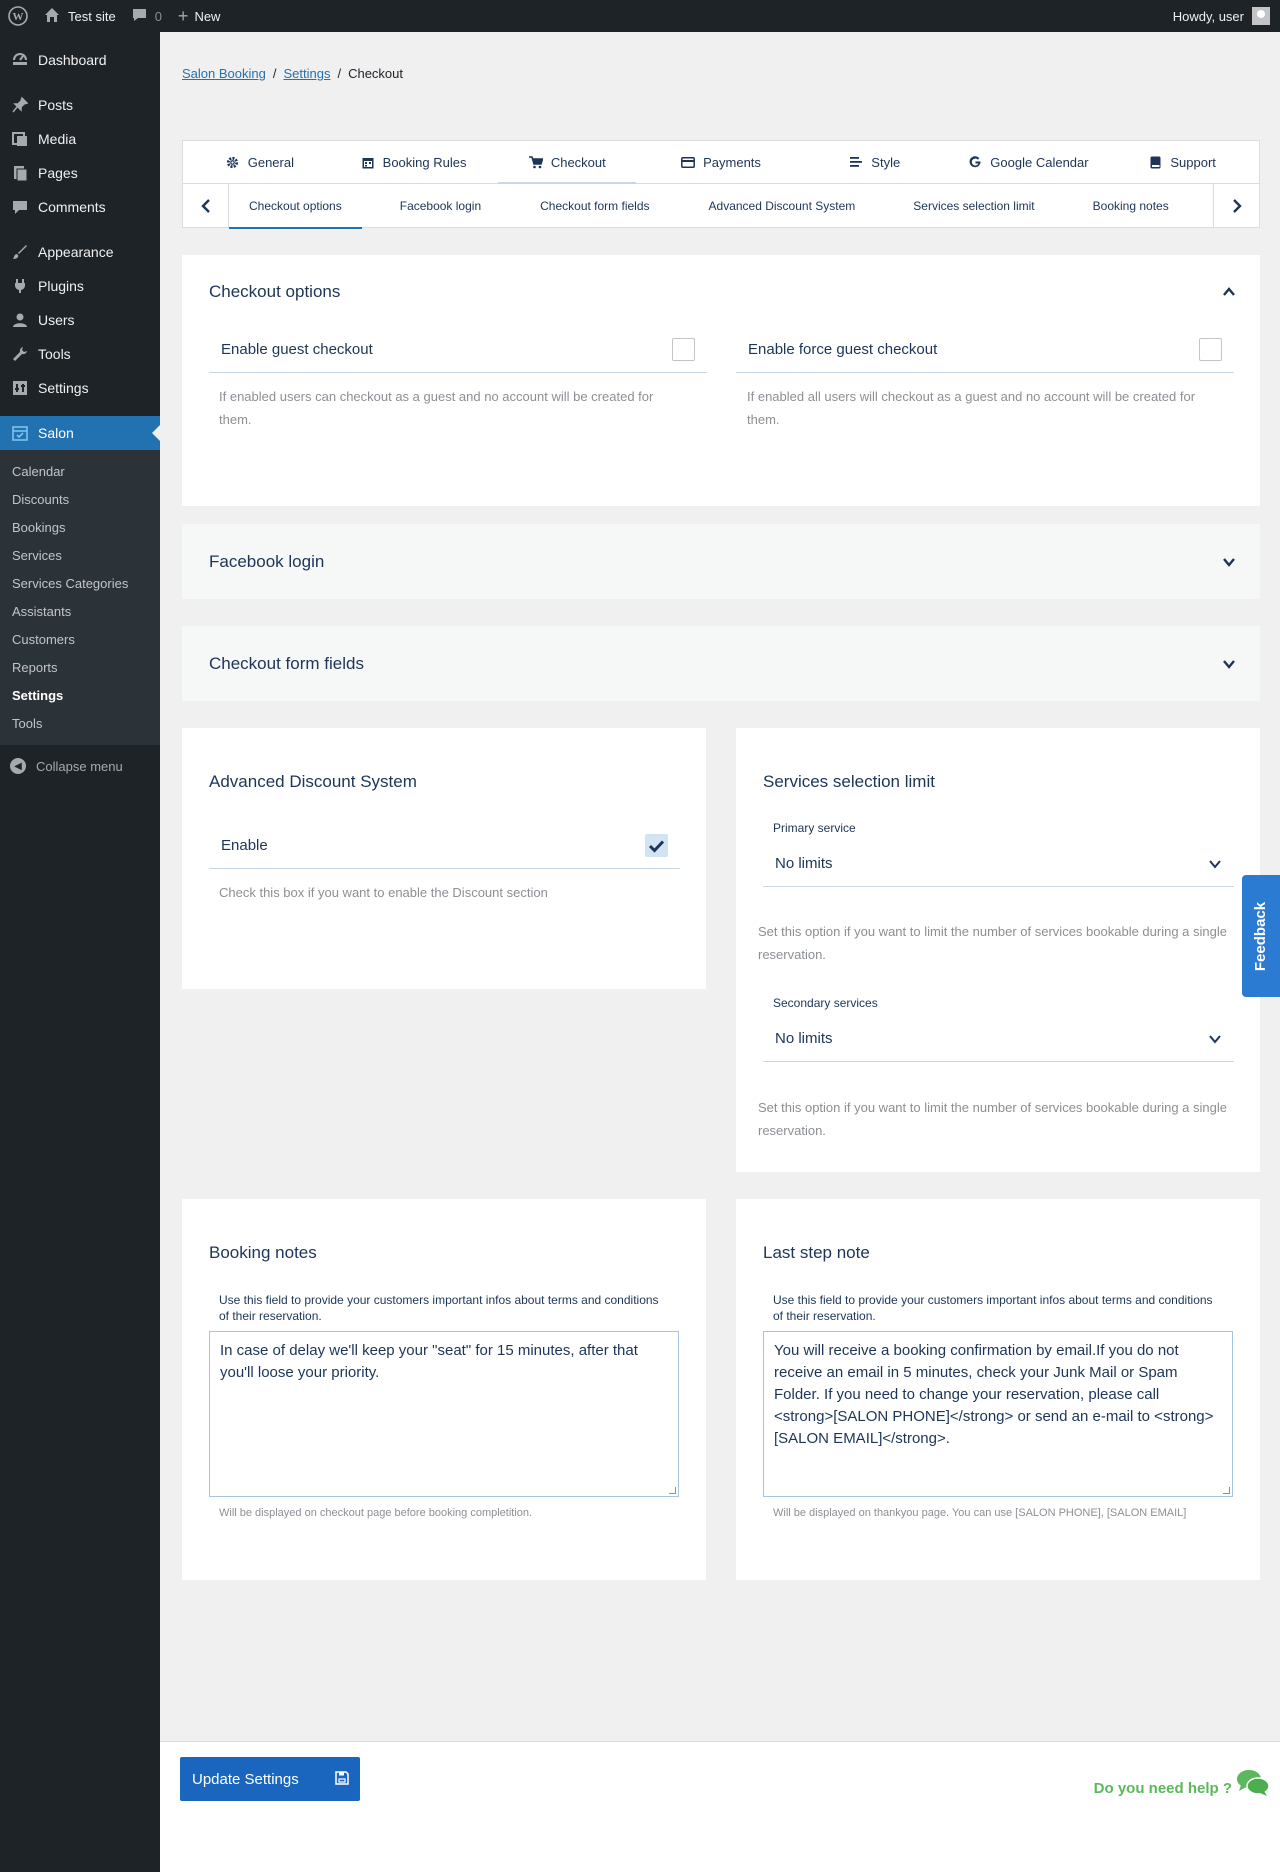 The height and width of the screenshot is (1872, 1280). What do you see at coordinates (80, 471) in the screenshot?
I see `submenu-item-calendar: Calendar` at bounding box center [80, 471].